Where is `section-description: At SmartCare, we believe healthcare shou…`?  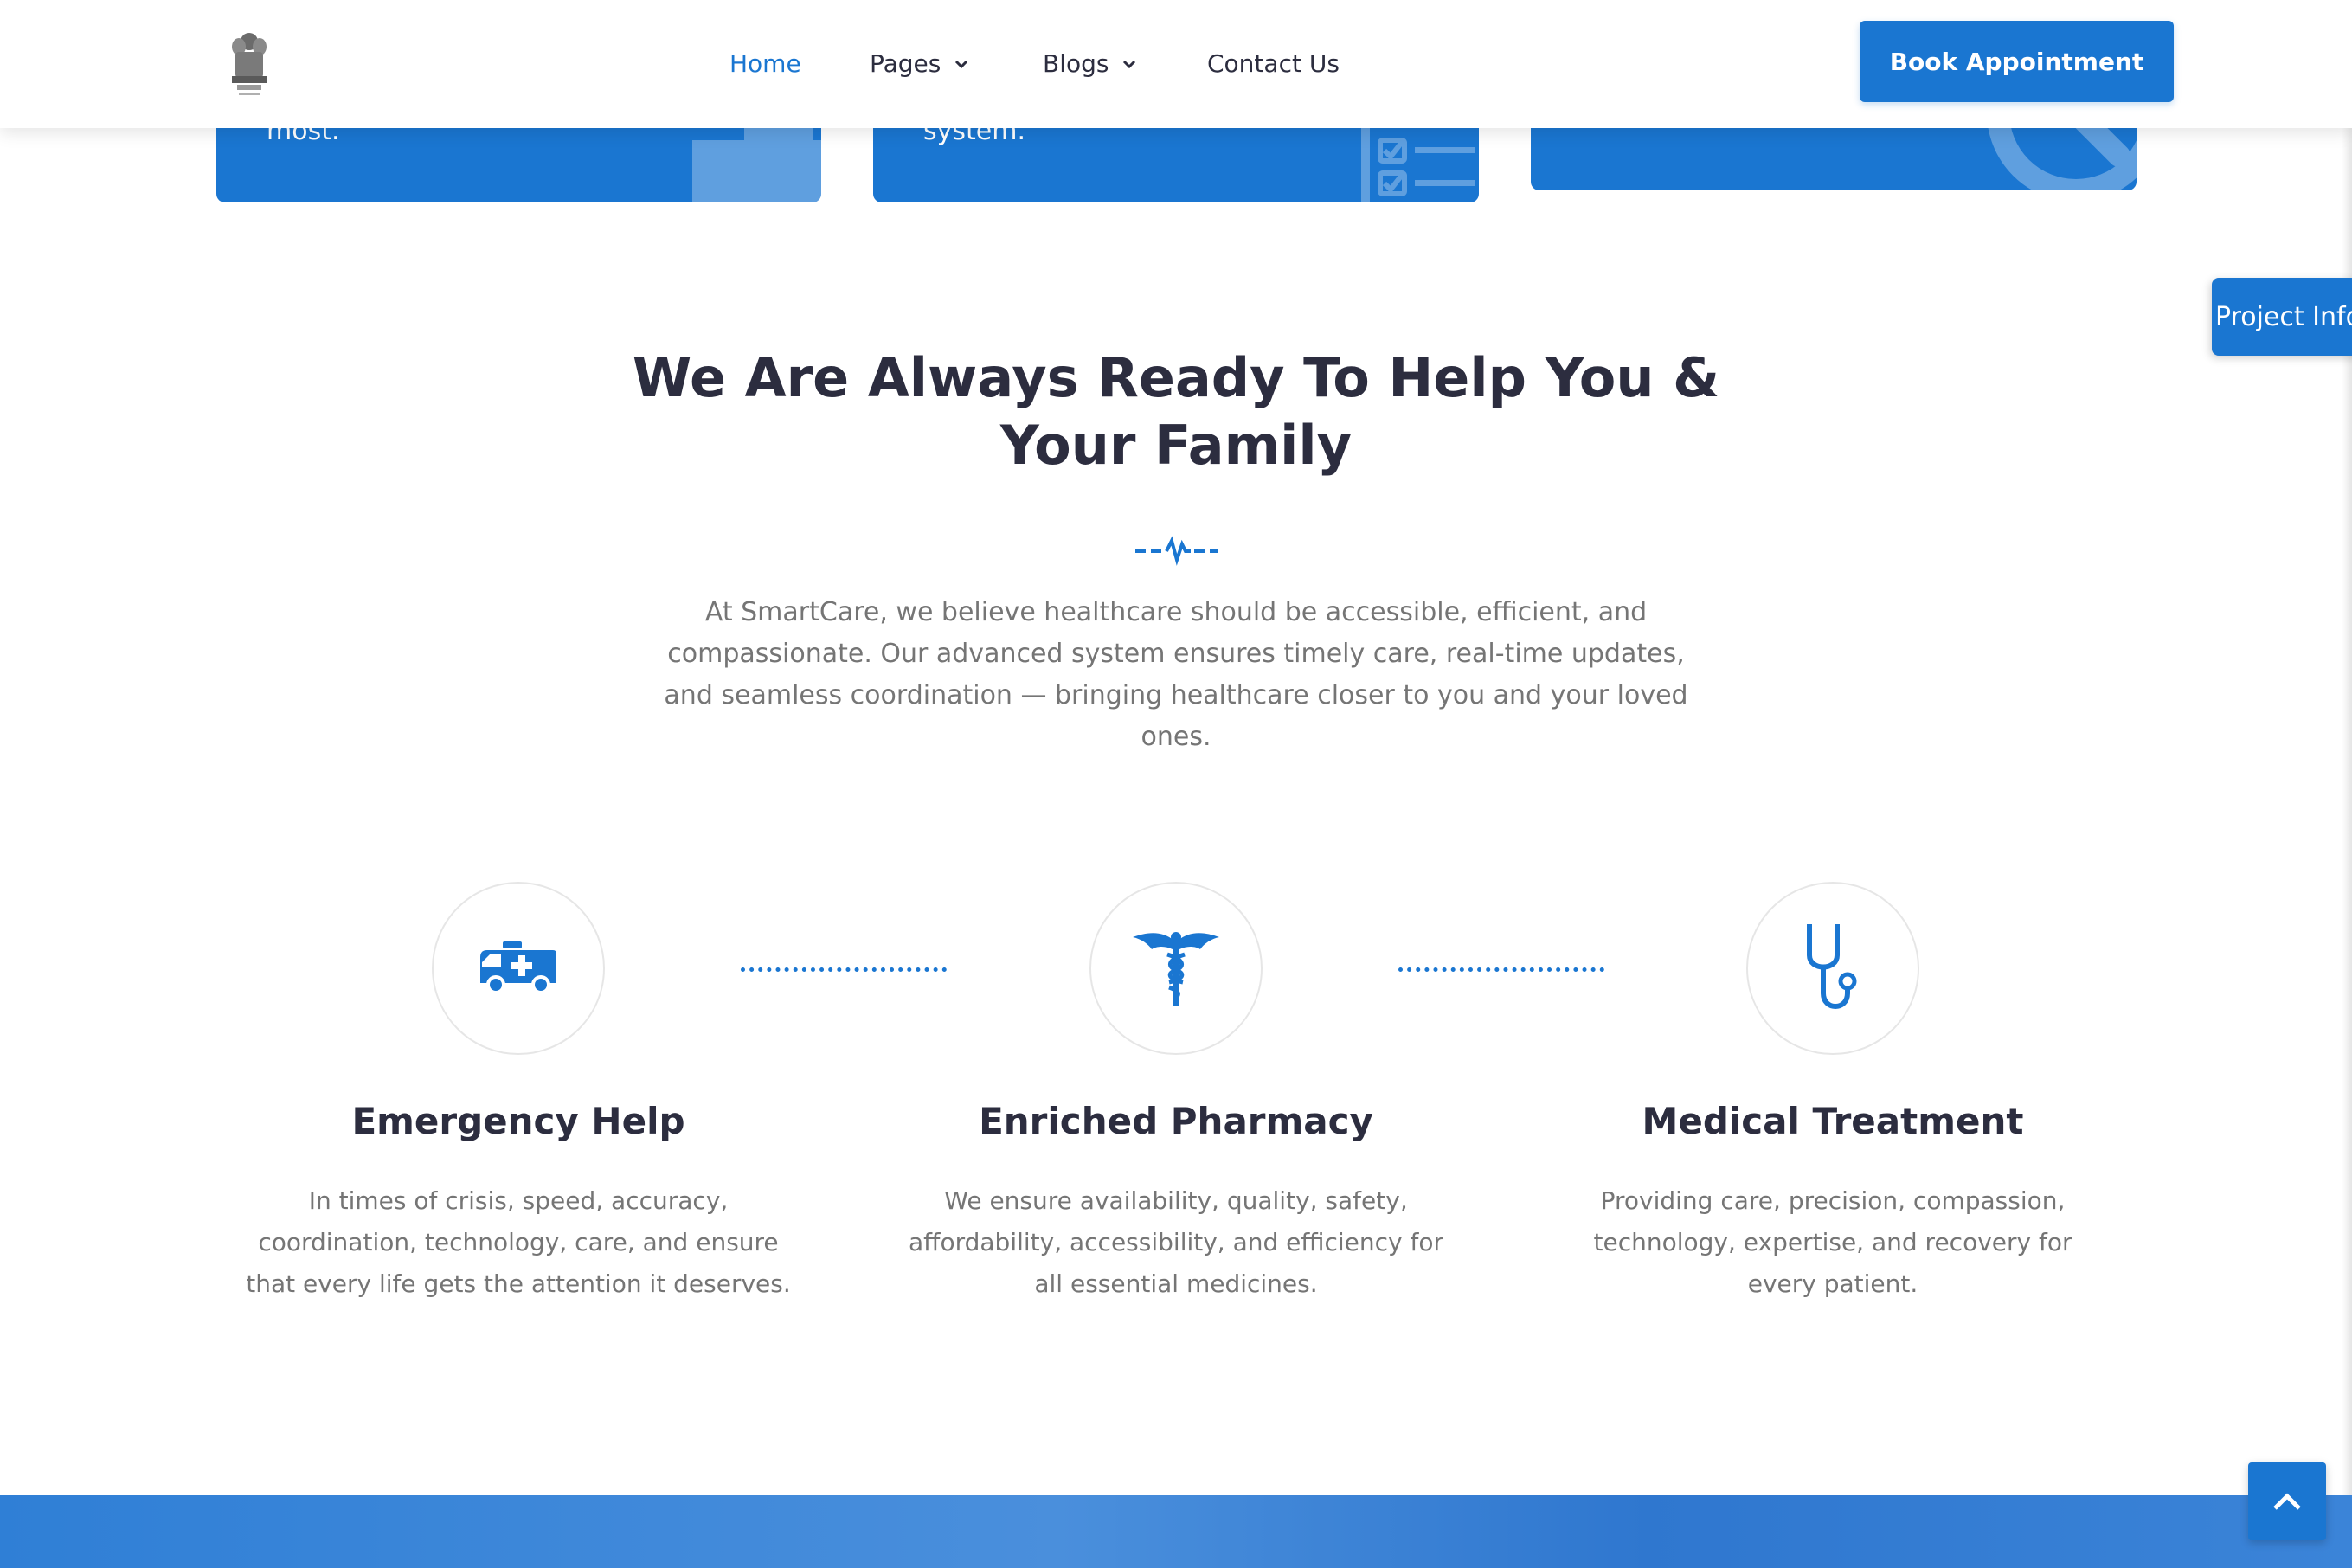 section-description: At SmartCare, we believe healthcare shou… is located at coordinates (1176, 674).